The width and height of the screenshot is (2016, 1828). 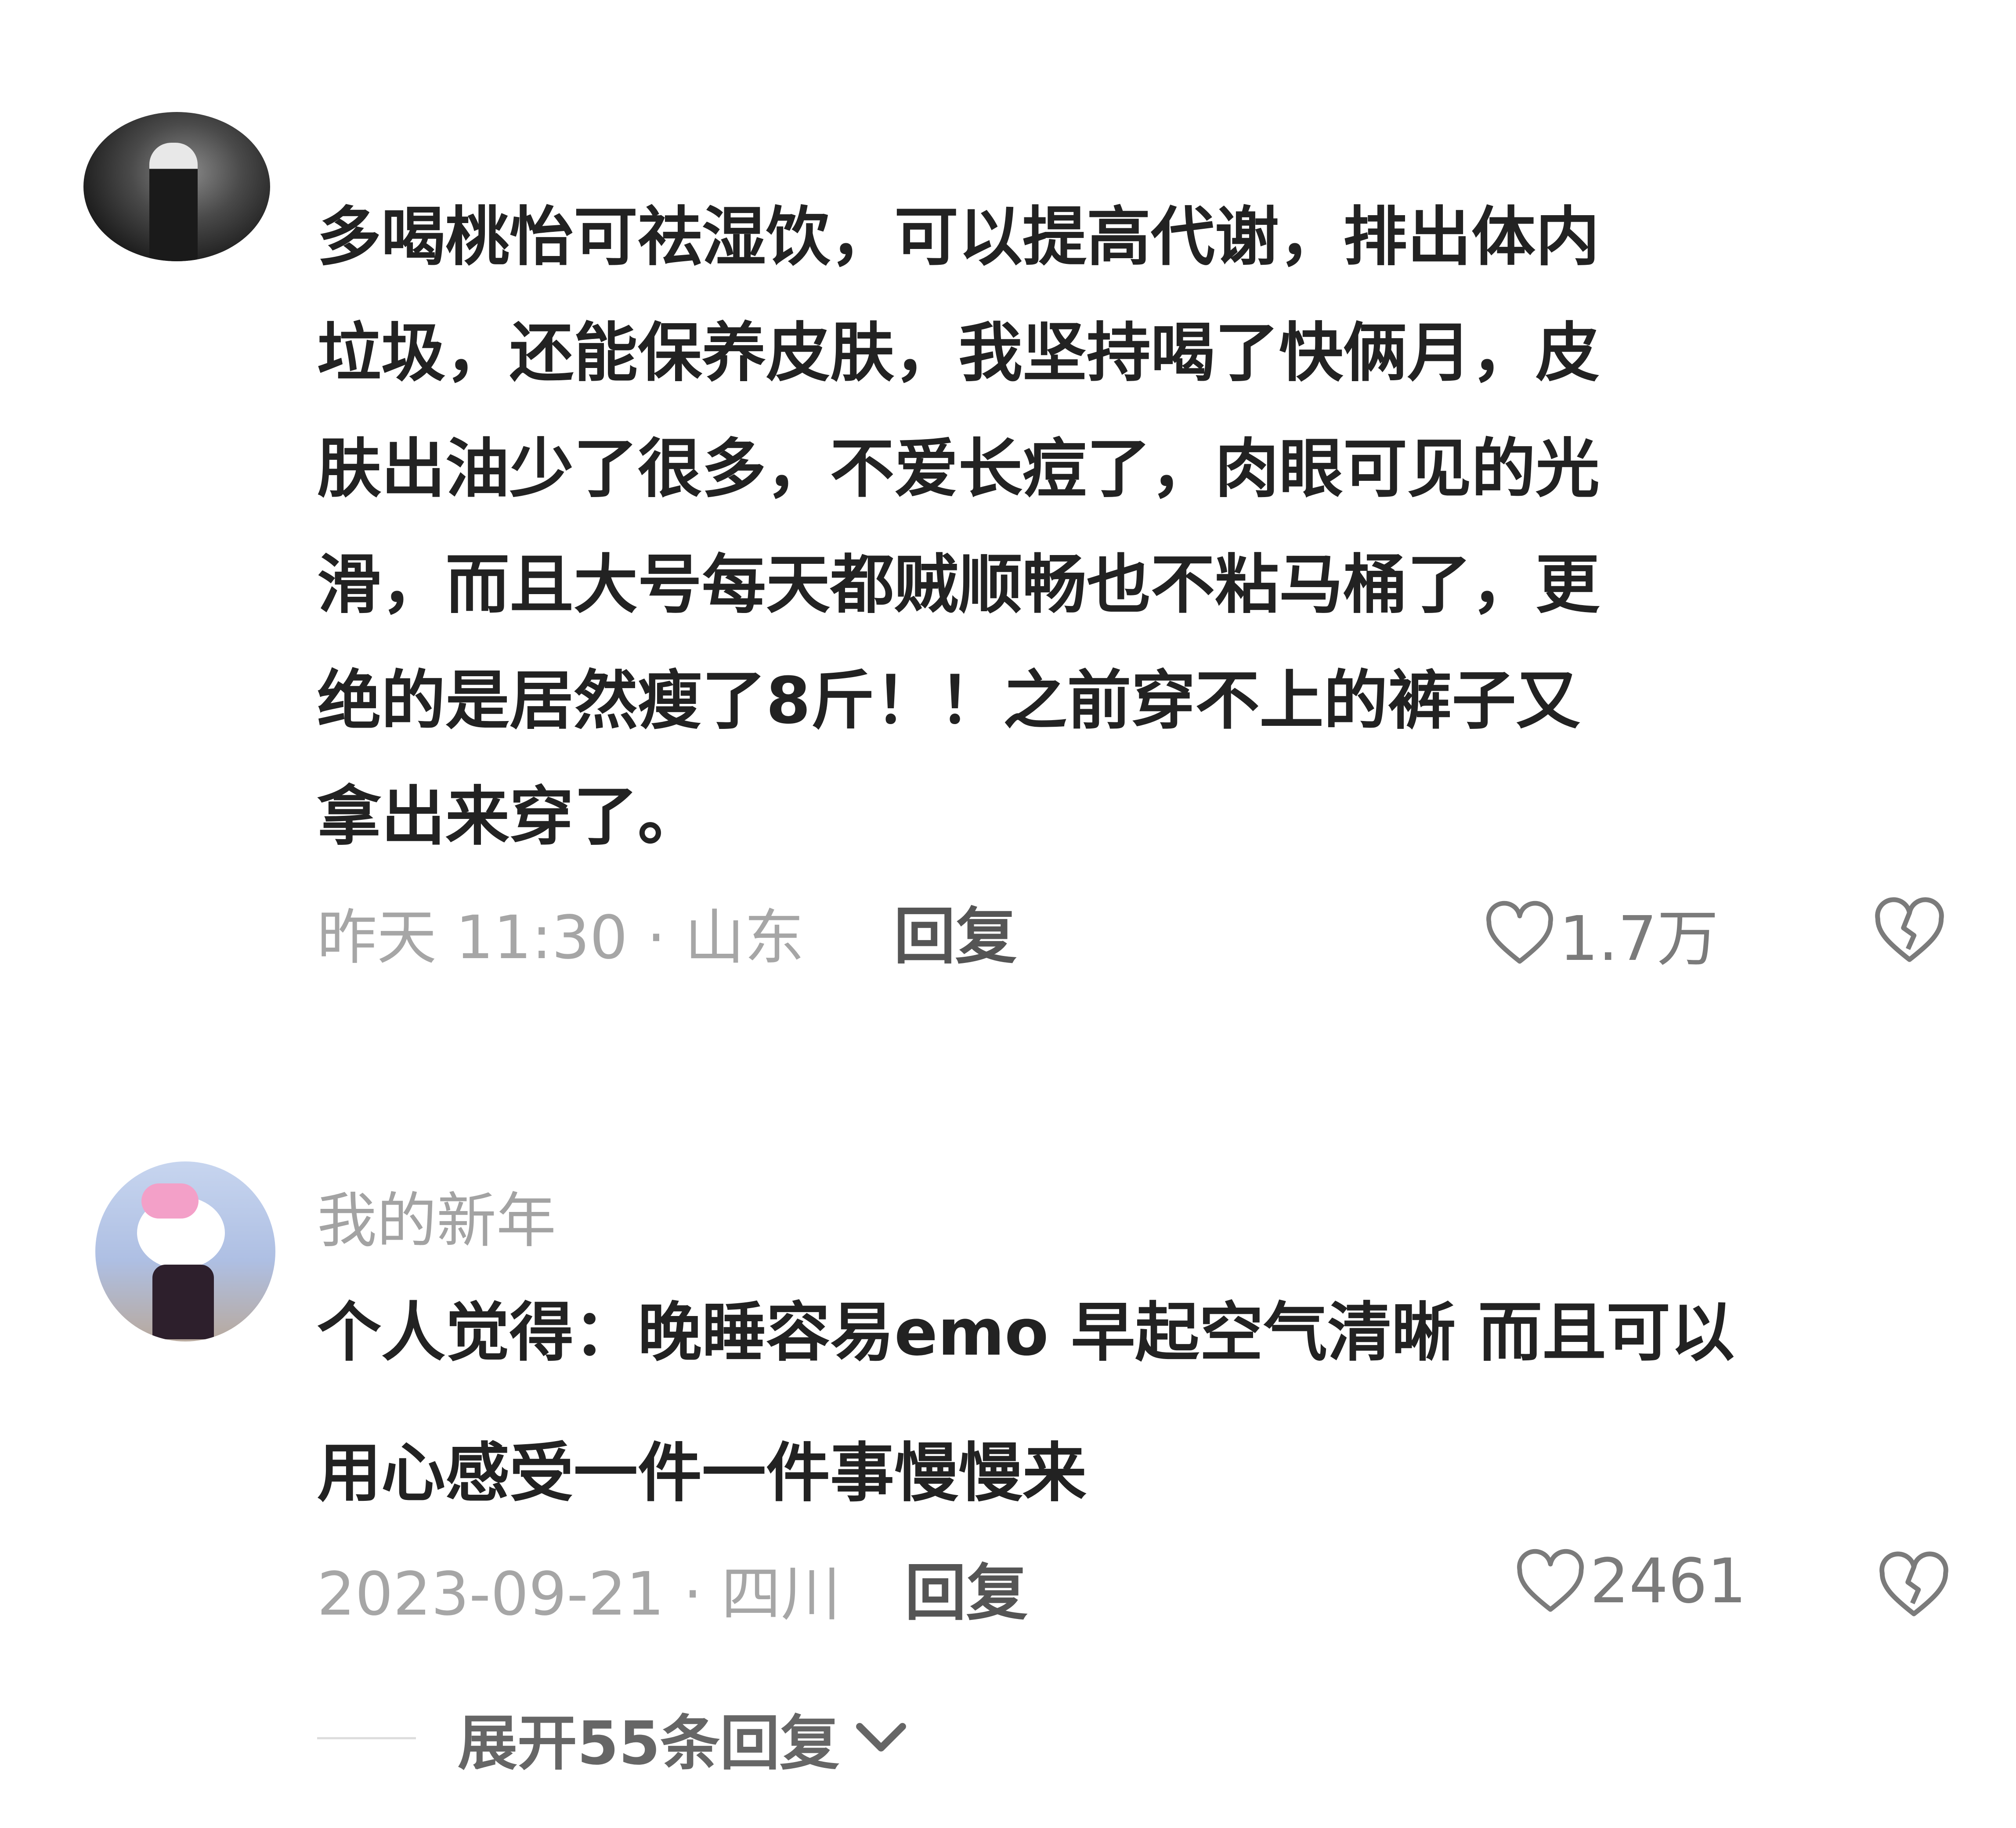 I want to click on like-button: 1.7万, so click(x=1602, y=933).